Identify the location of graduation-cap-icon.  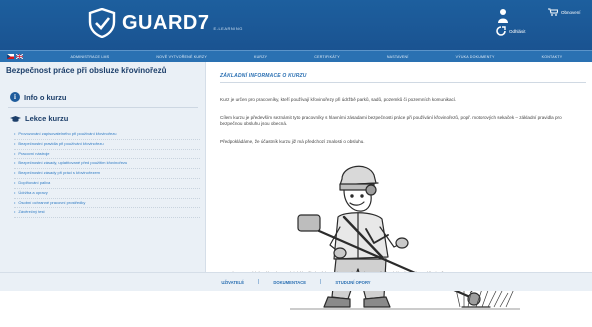
(15, 118).